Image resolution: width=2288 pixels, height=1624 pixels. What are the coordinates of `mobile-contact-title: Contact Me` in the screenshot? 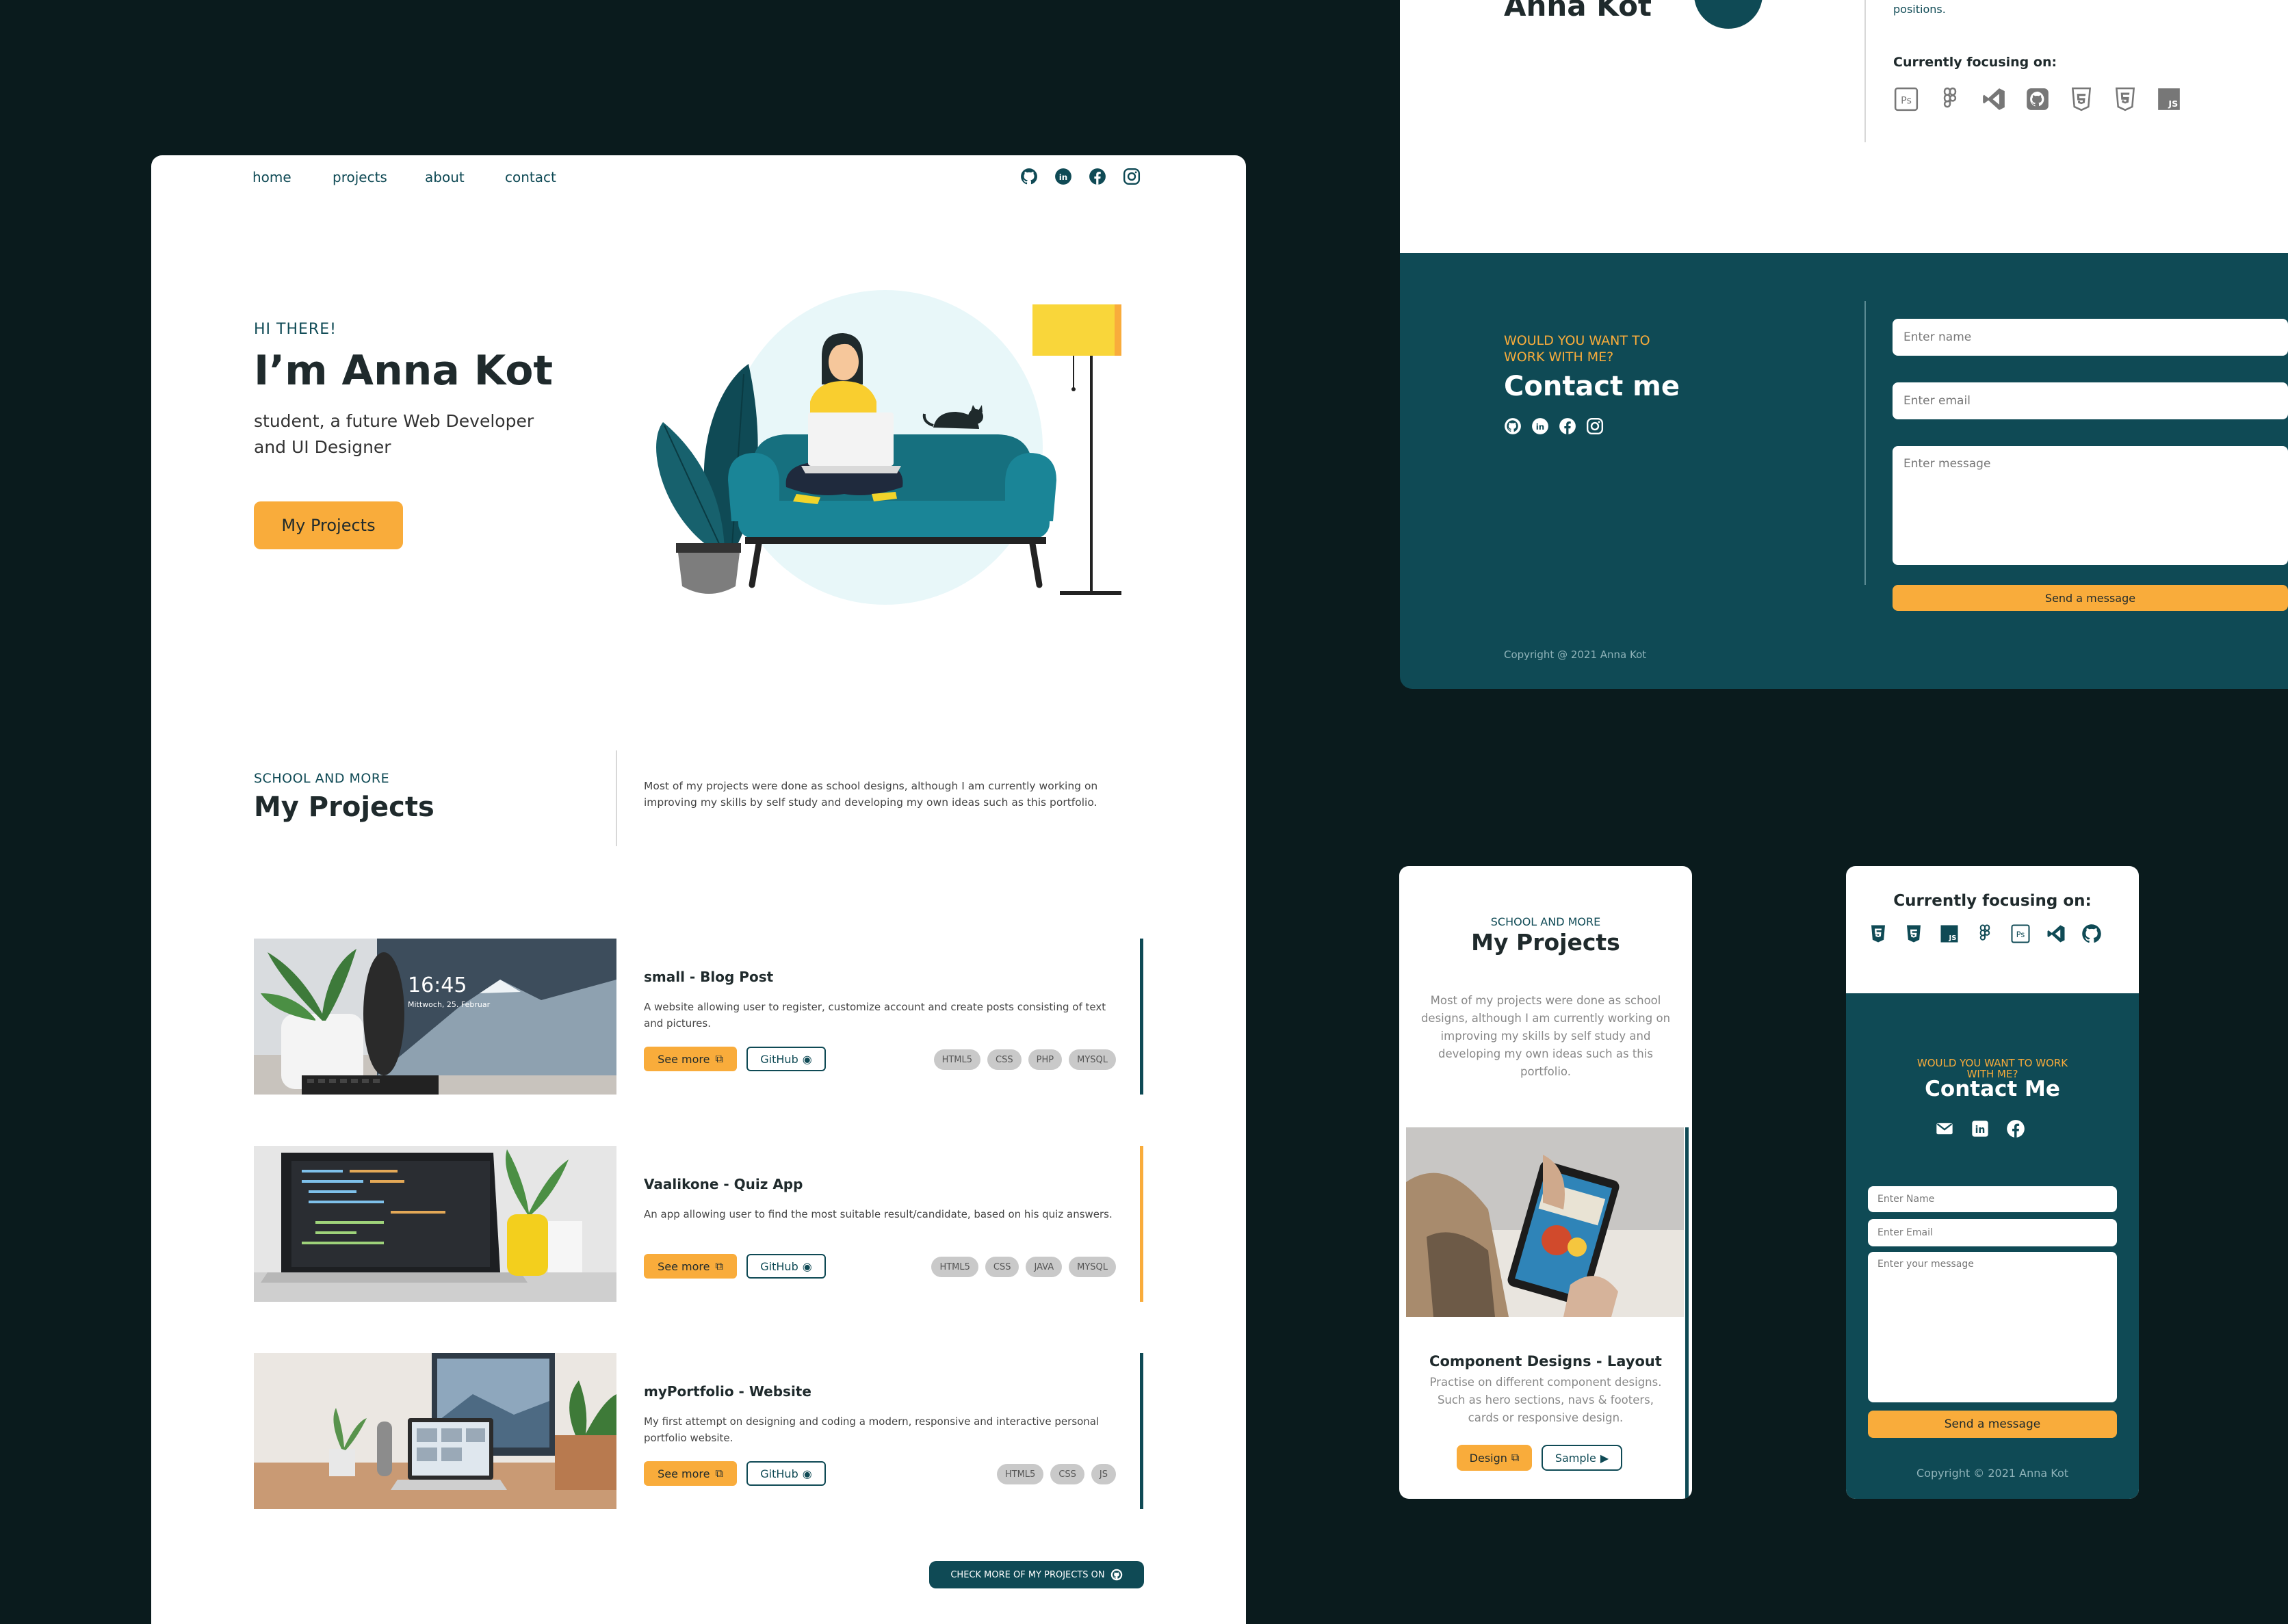 It's located at (1992, 1089).